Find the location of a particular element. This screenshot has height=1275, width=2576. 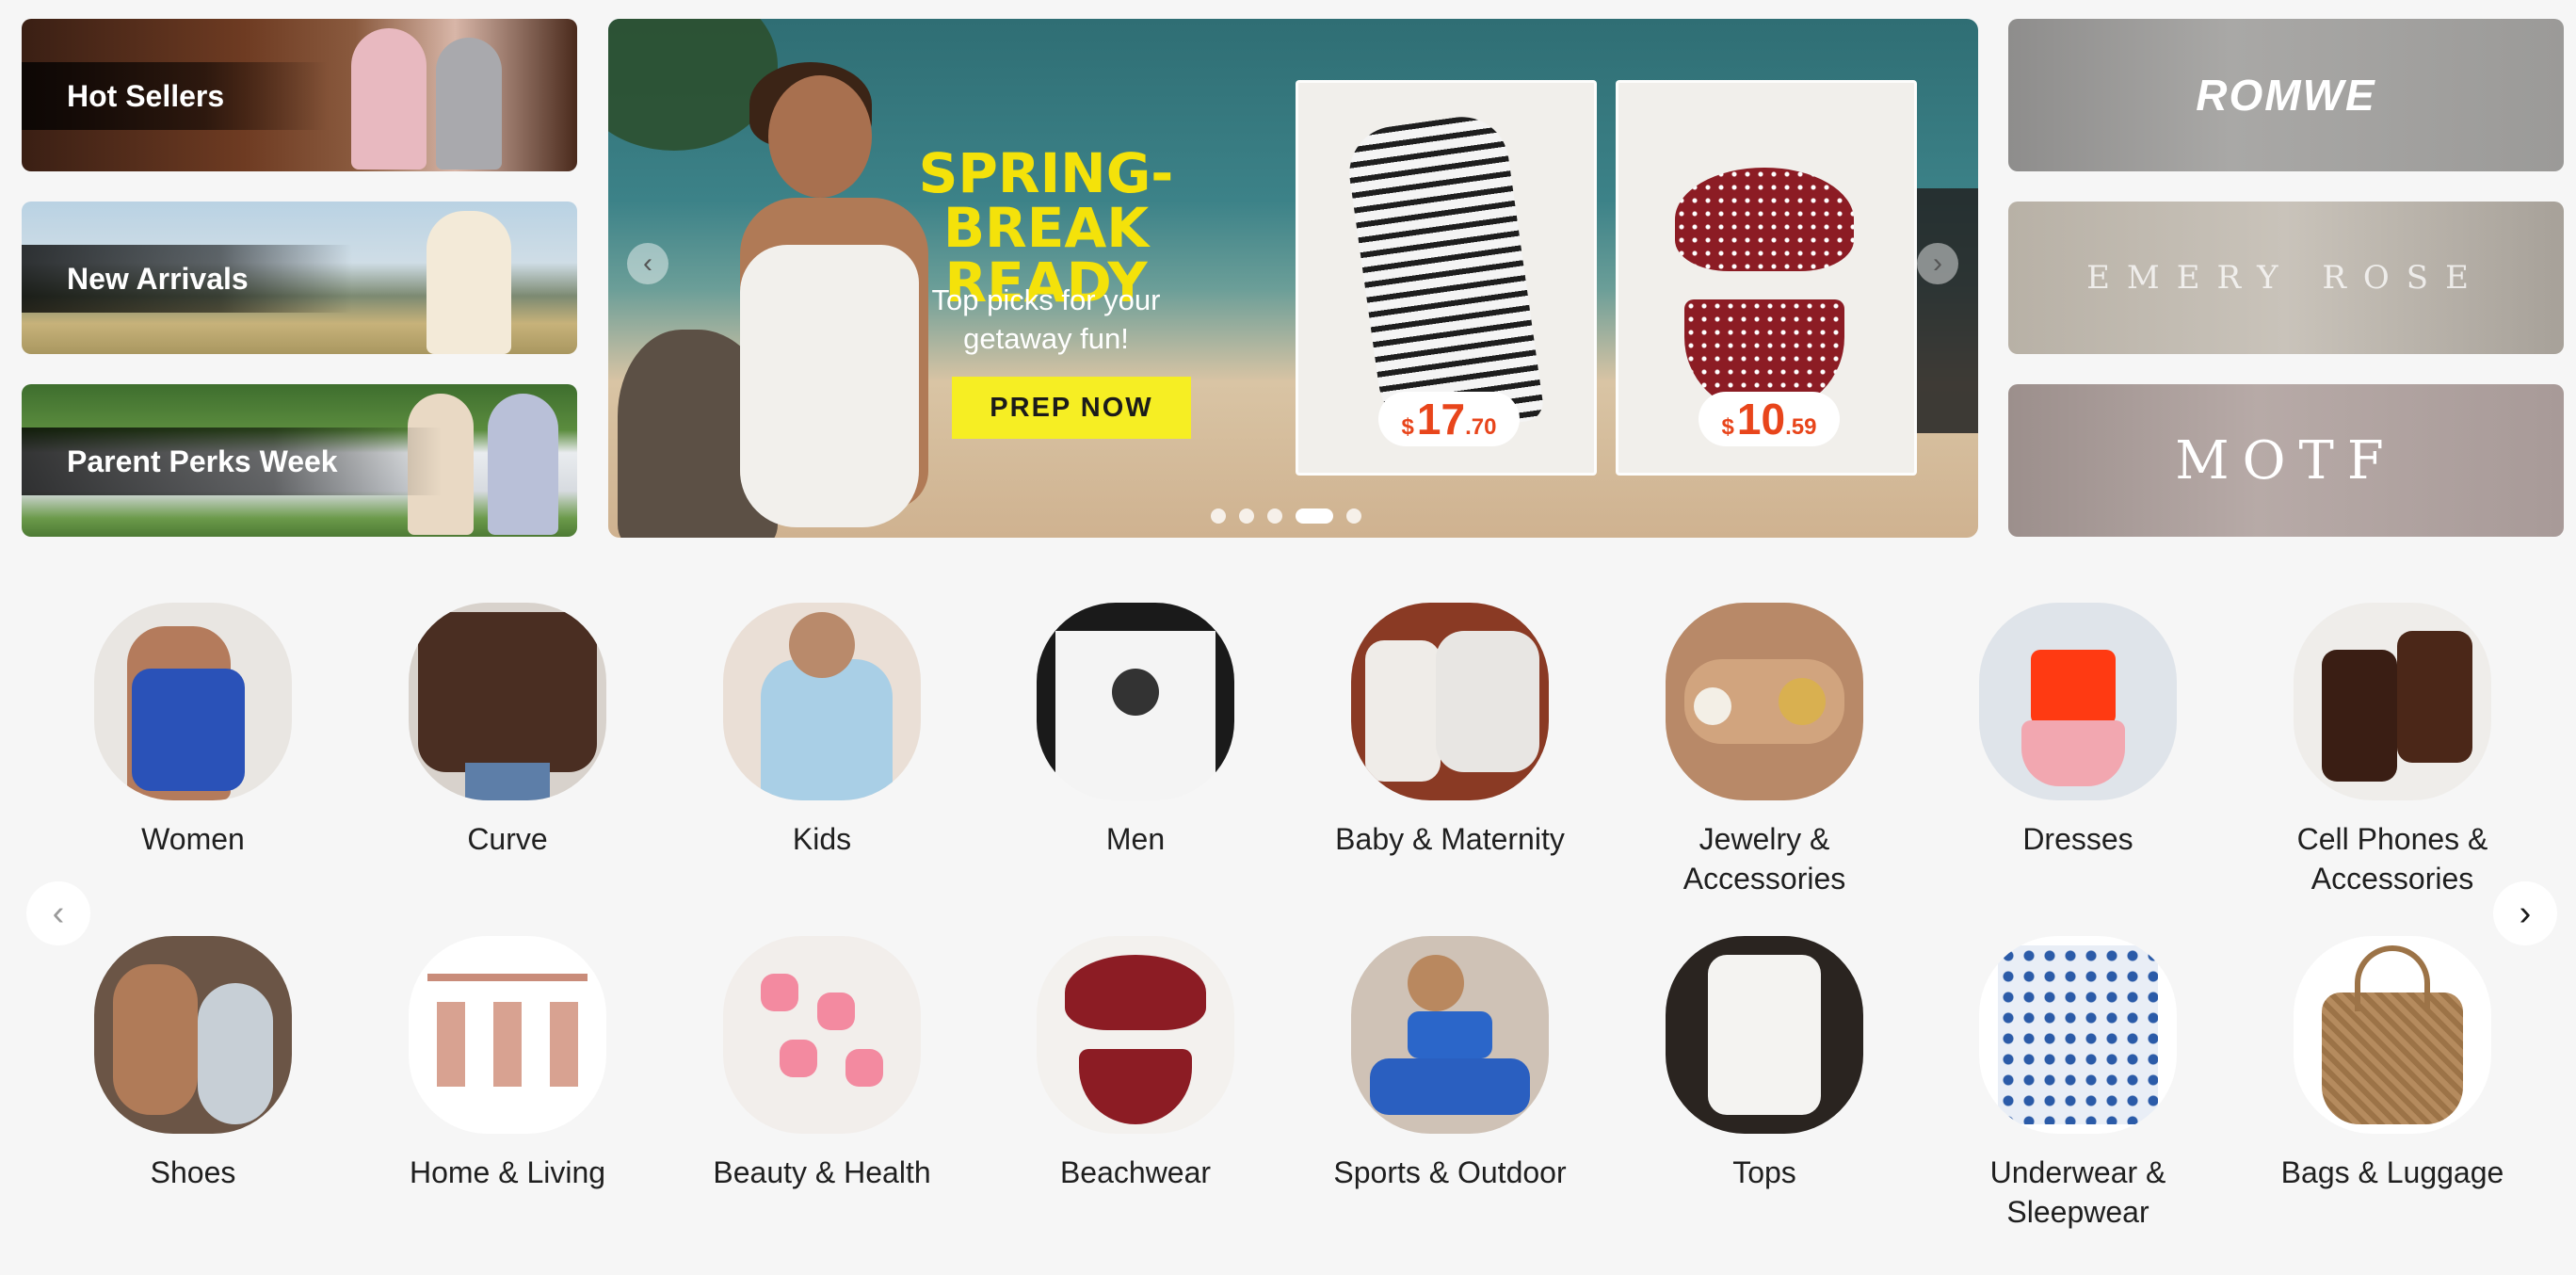

category-bags-luggage: Bags & Luggage is located at coordinates (2392, 1064).